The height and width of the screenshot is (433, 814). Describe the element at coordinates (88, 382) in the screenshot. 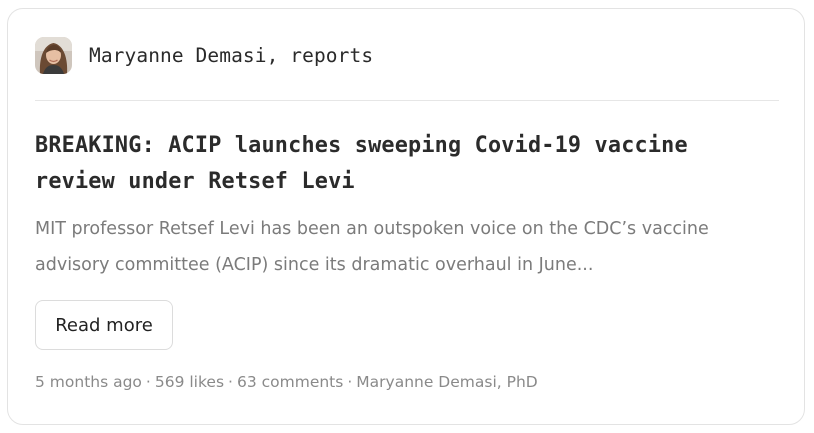

I see `post-age: 5 months ago` at that location.